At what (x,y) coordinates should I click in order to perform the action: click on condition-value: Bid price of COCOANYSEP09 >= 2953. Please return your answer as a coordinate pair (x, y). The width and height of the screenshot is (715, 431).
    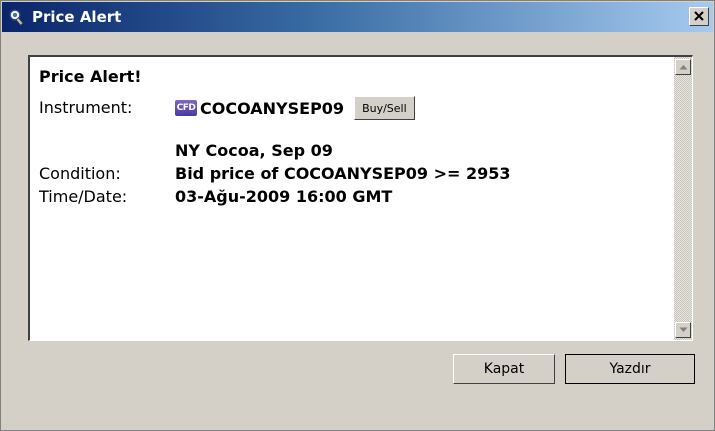
    Looking at the image, I should click on (343, 173).